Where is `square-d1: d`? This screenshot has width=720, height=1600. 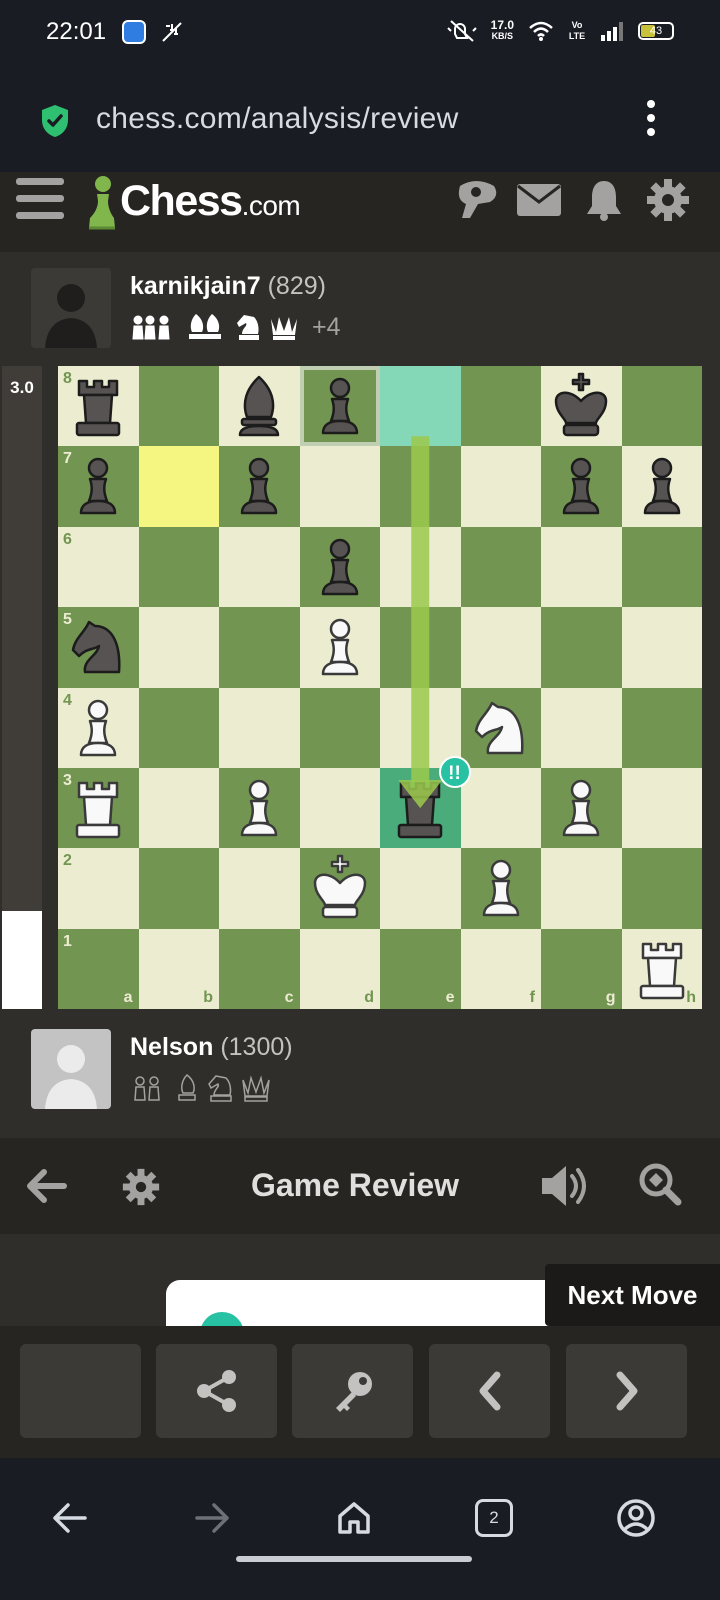 square-d1: d is located at coordinates (339, 969).